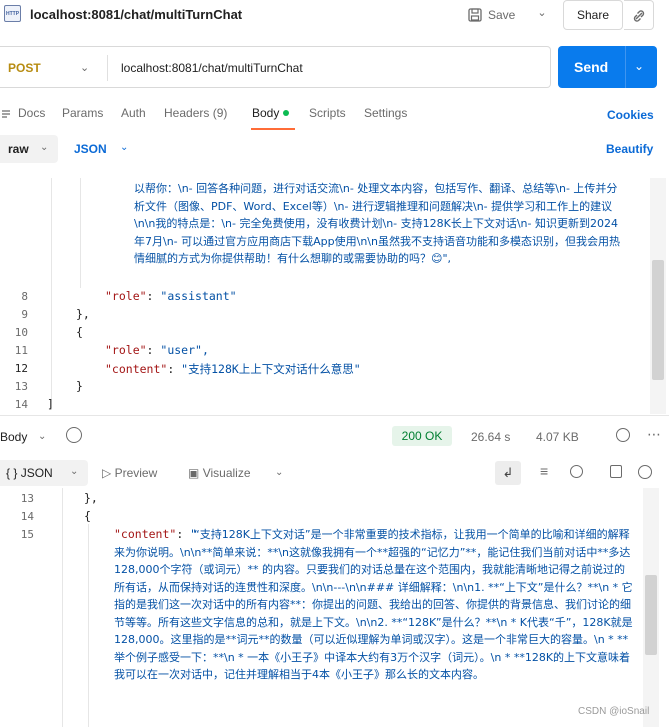 Image resolution: width=669 pixels, height=727 pixels. What do you see at coordinates (658, 320) in the screenshot?
I see `request-body-scroll-thumb` at bounding box center [658, 320].